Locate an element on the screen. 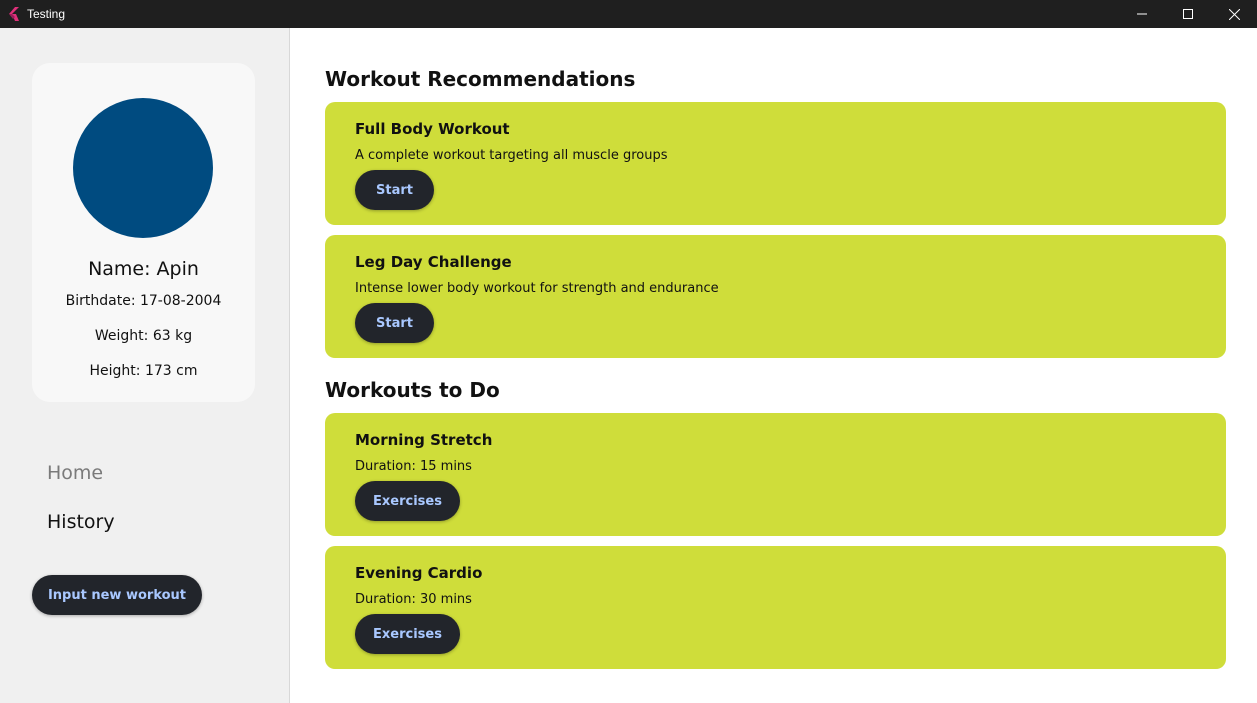 The height and width of the screenshot is (703, 1257). close-icon is located at coordinates (1234, 14).